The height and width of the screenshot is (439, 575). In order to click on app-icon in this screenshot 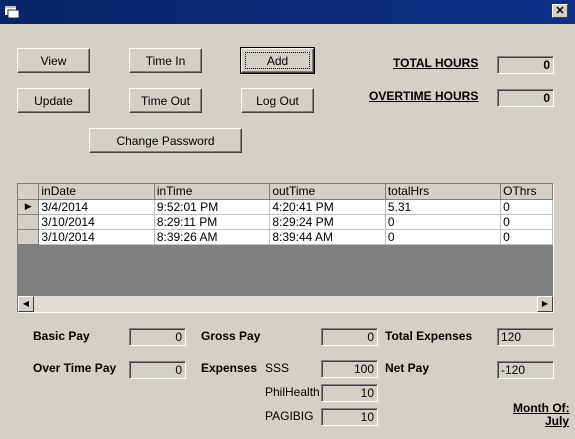, I will do `click(12, 12)`.